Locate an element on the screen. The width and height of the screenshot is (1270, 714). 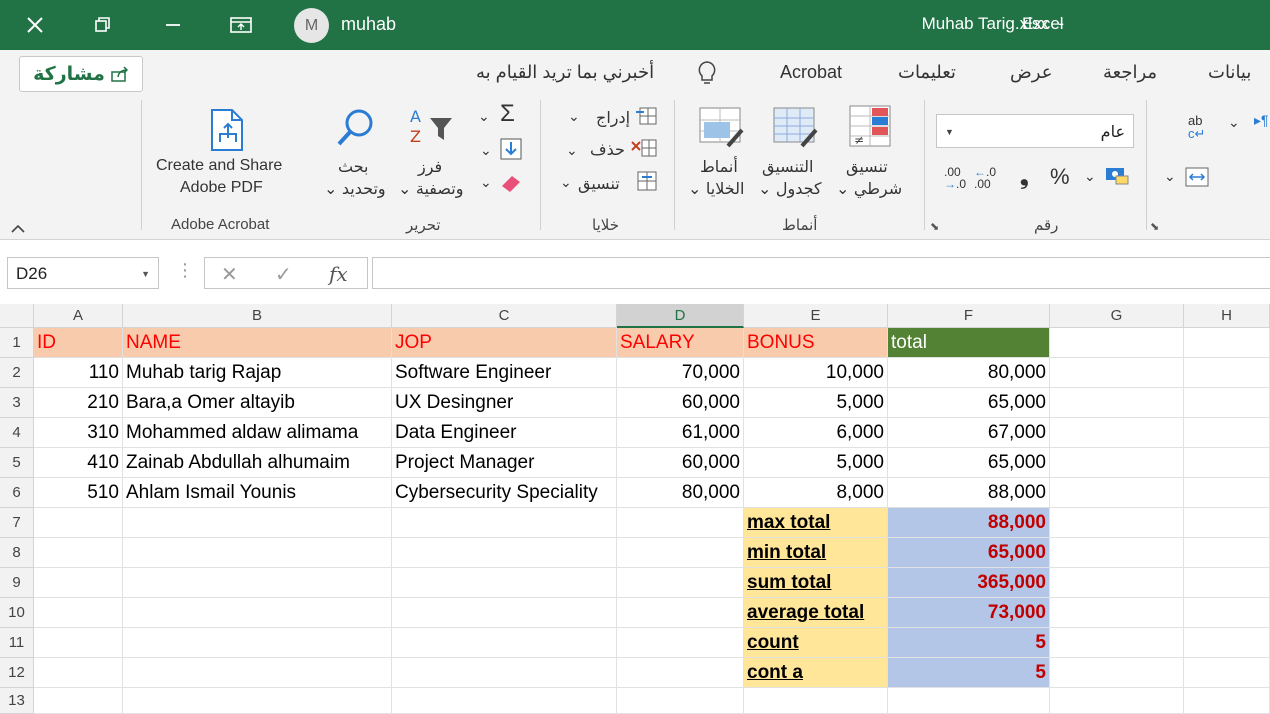
user-name: muhab is located at coordinates (368, 24).